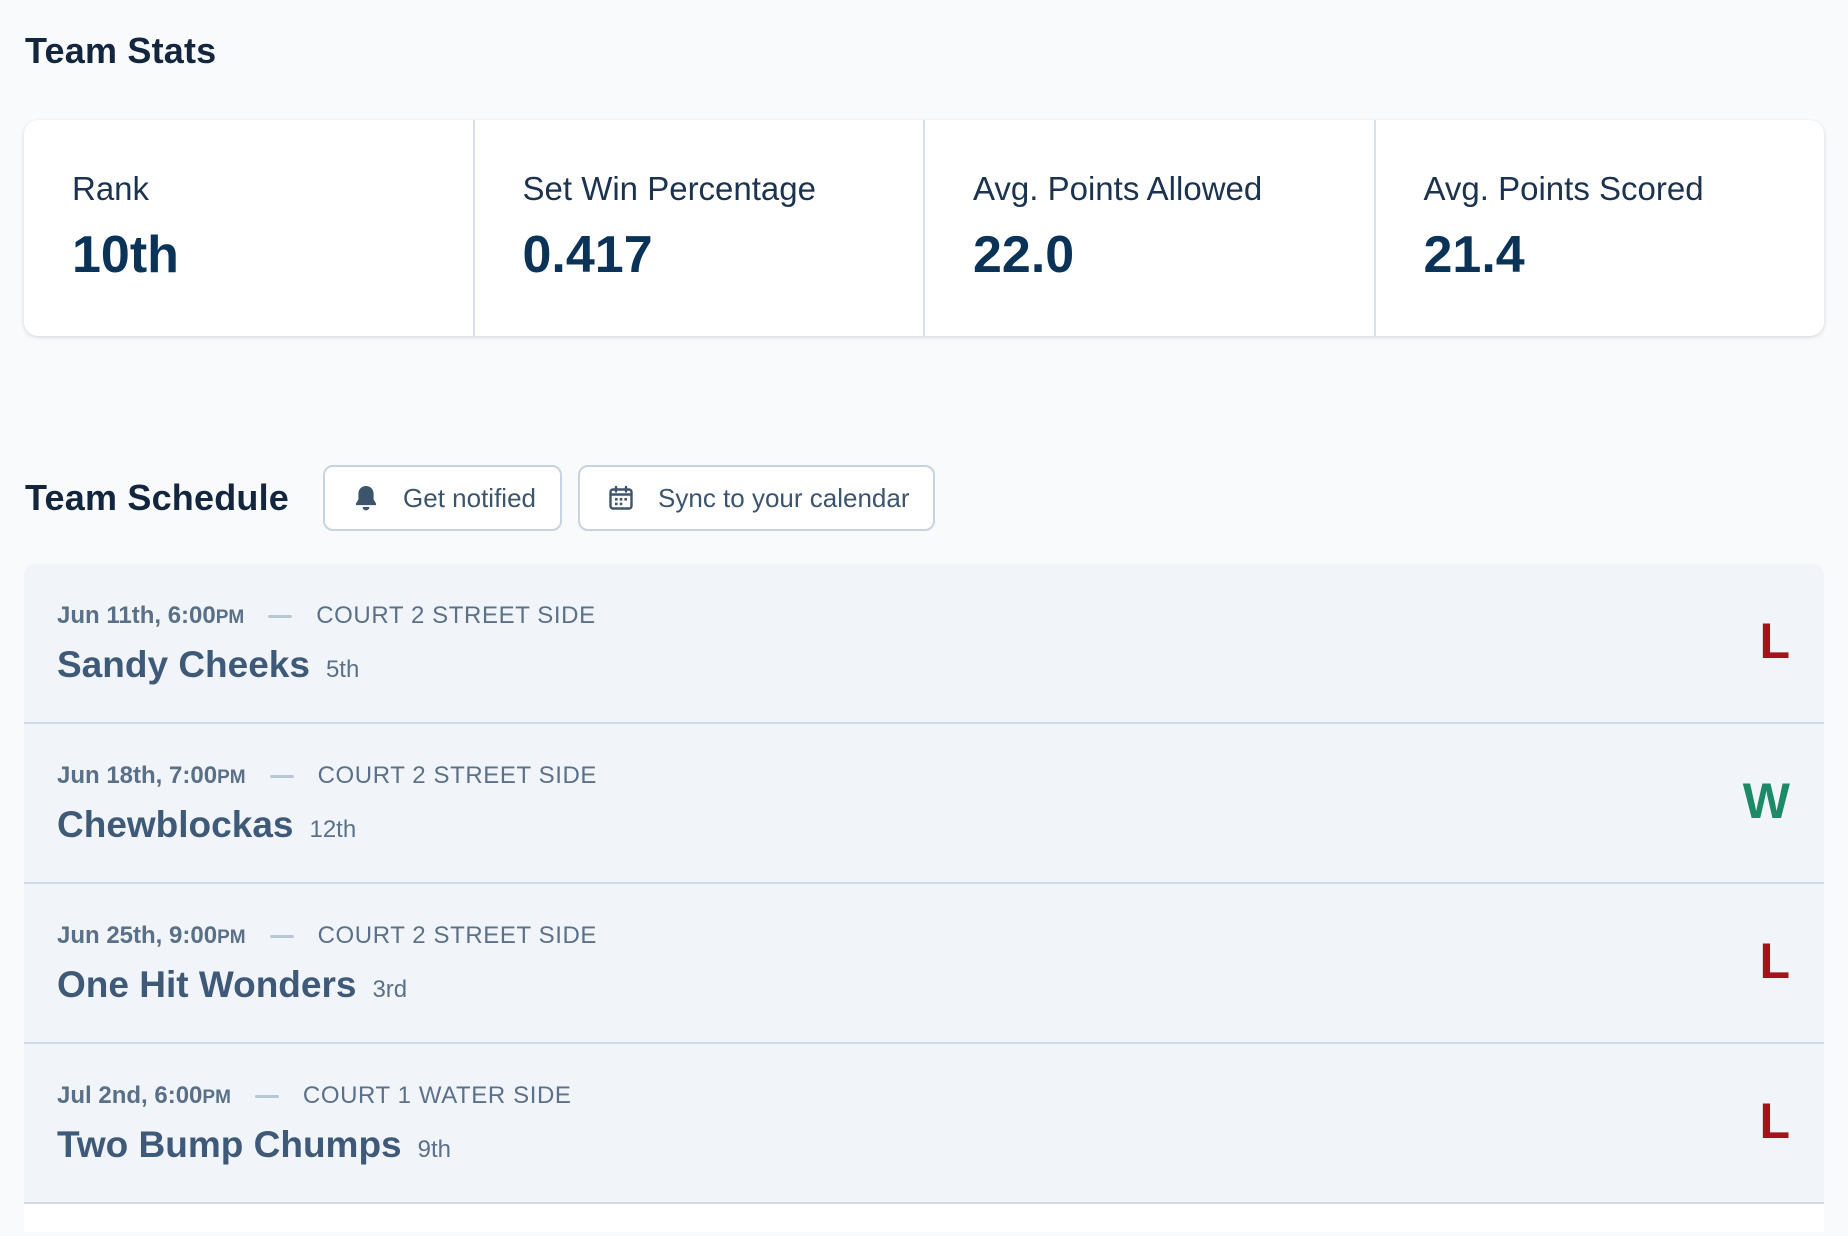 The height and width of the screenshot is (1236, 1848). What do you see at coordinates (940, 825) in the screenshot?
I see `game-opponent-line: Chewblockas 12th` at bounding box center [940, 825].